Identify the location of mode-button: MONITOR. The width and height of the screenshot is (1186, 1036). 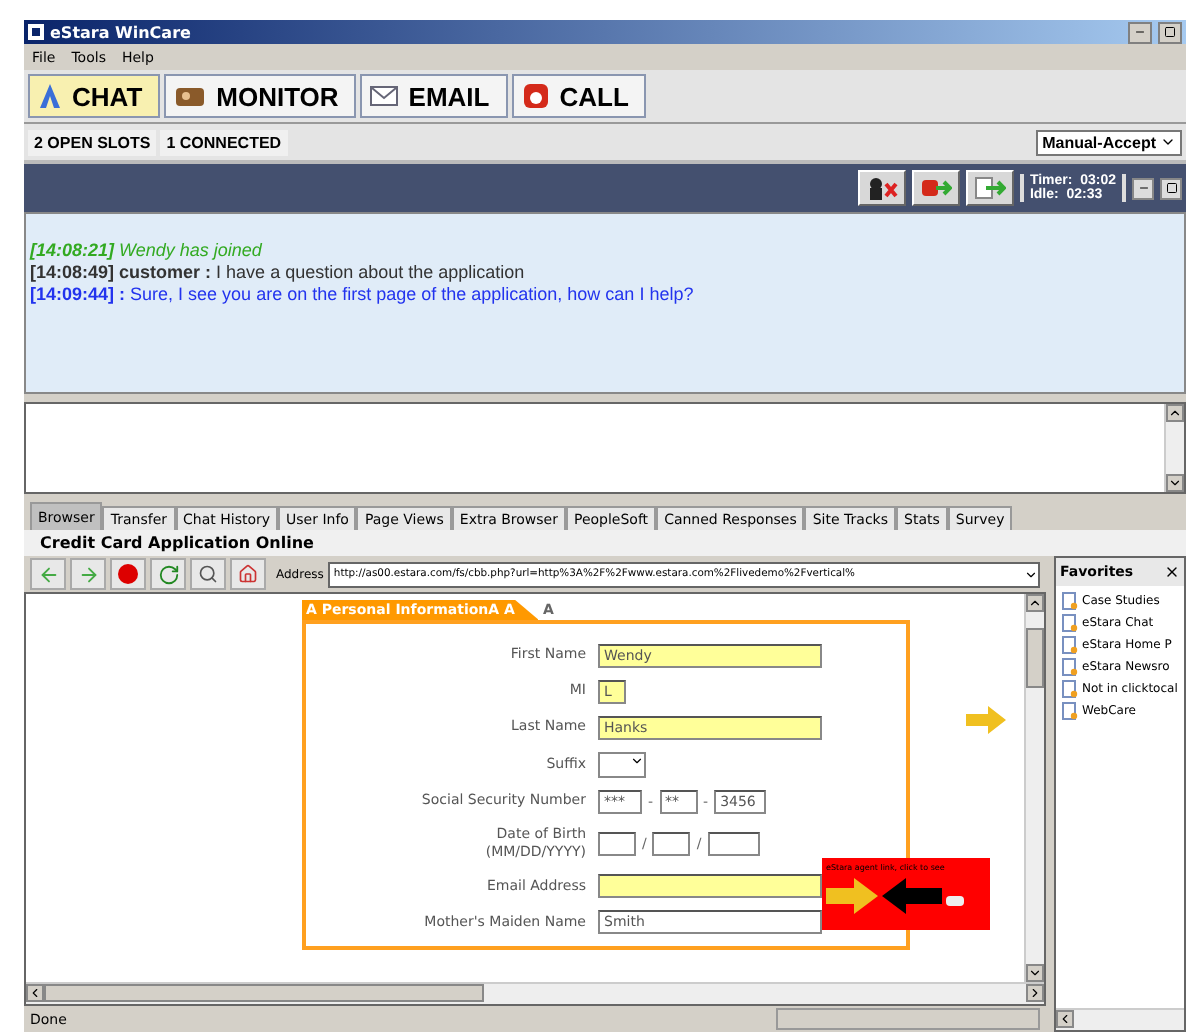
(260, 96).